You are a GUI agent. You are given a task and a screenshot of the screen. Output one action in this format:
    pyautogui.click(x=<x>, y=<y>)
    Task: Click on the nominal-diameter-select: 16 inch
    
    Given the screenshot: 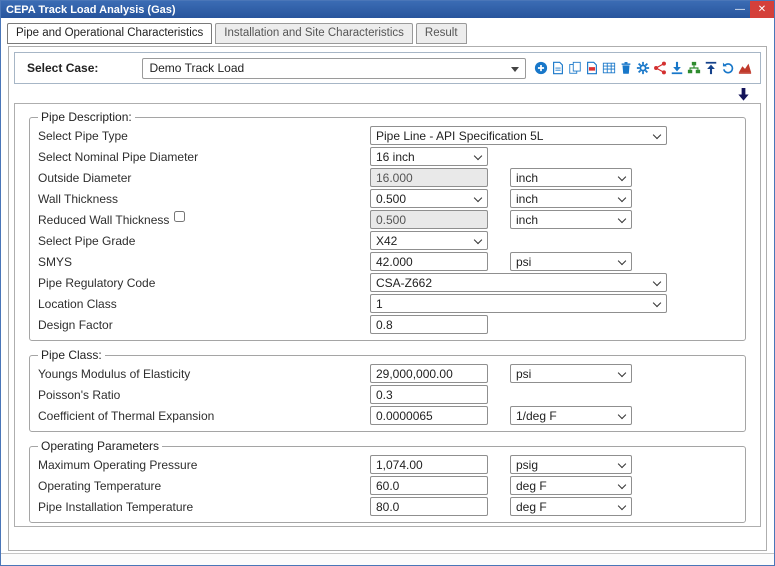 What is the action you would take?
    pyautogui.click(x=429, y=156)
    